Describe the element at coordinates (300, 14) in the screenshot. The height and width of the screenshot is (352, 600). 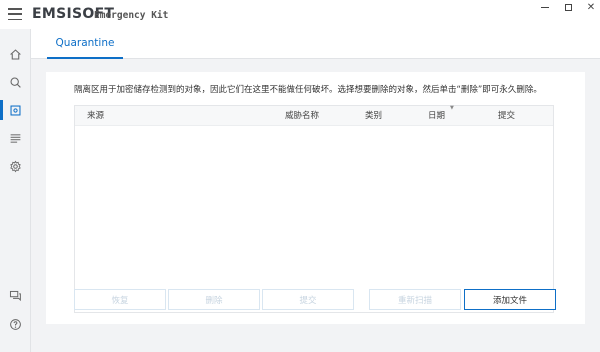
I see `title-bar: EMSISOFT Emergency Kit ✕` at that location.